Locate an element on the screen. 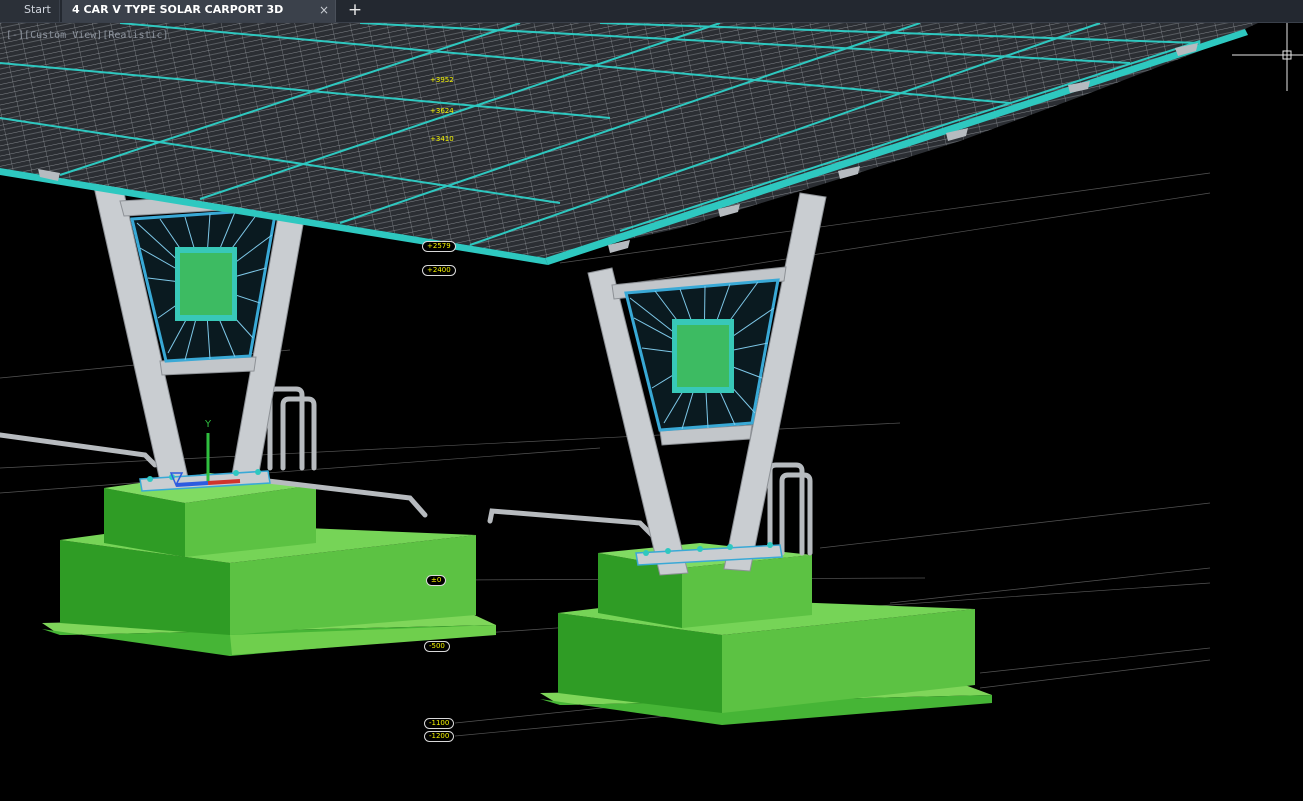 The image size is (1303, 801). left-v-column is located at coordinates (199, 328).